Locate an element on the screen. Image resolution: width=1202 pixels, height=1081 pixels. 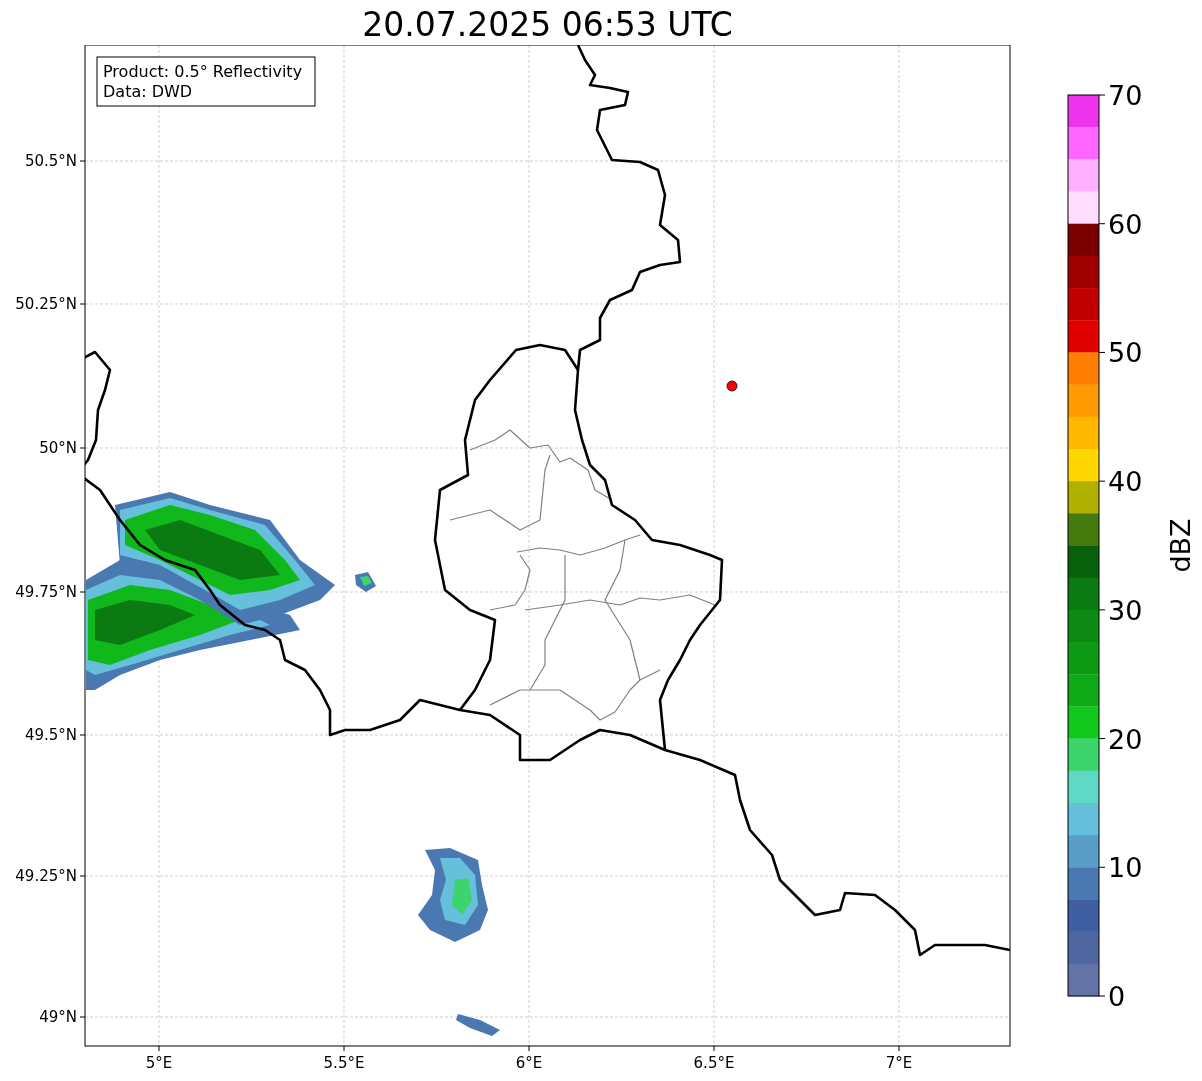
longitude-label: 5°E is located at coordinates (159, 1063).